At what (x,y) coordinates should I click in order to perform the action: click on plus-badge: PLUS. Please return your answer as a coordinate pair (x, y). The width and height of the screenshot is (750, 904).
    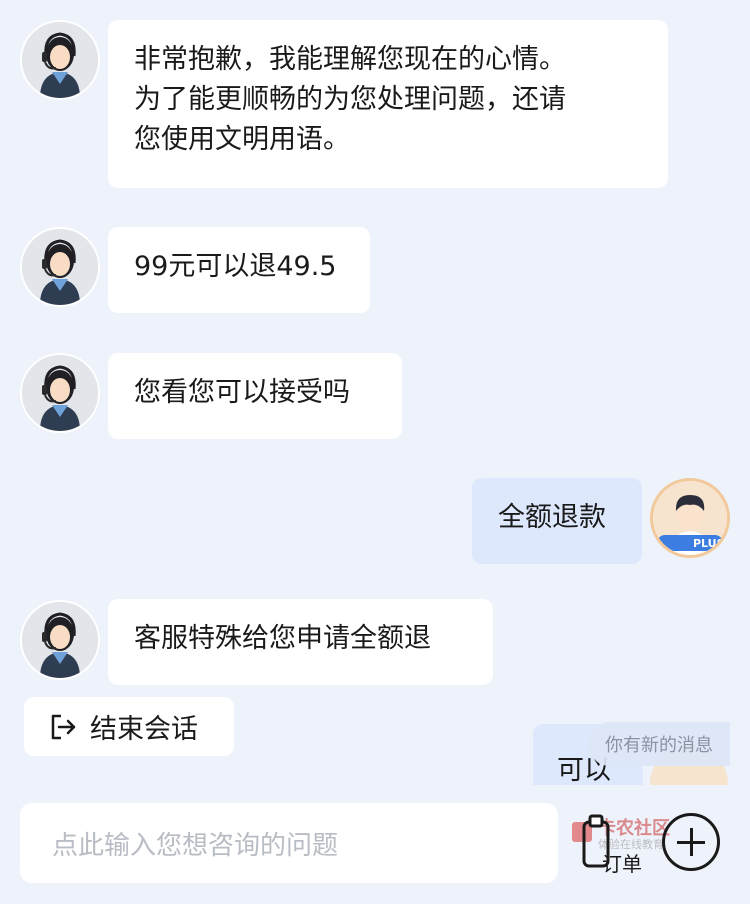
    Looking at the image, I should click on (709, 543).